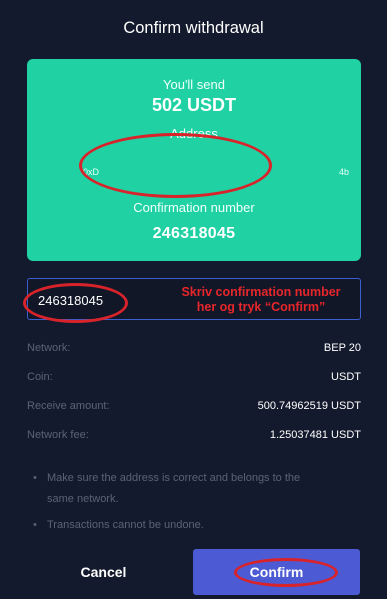 Image resolution: width=387 pixels, height=599 pixels. What do you see at coordinates (194, 443) in the screenshot?
I see `detail-row-network-fee: Network fee: 1.25037481 USDT` at bounding box center [194, 443].